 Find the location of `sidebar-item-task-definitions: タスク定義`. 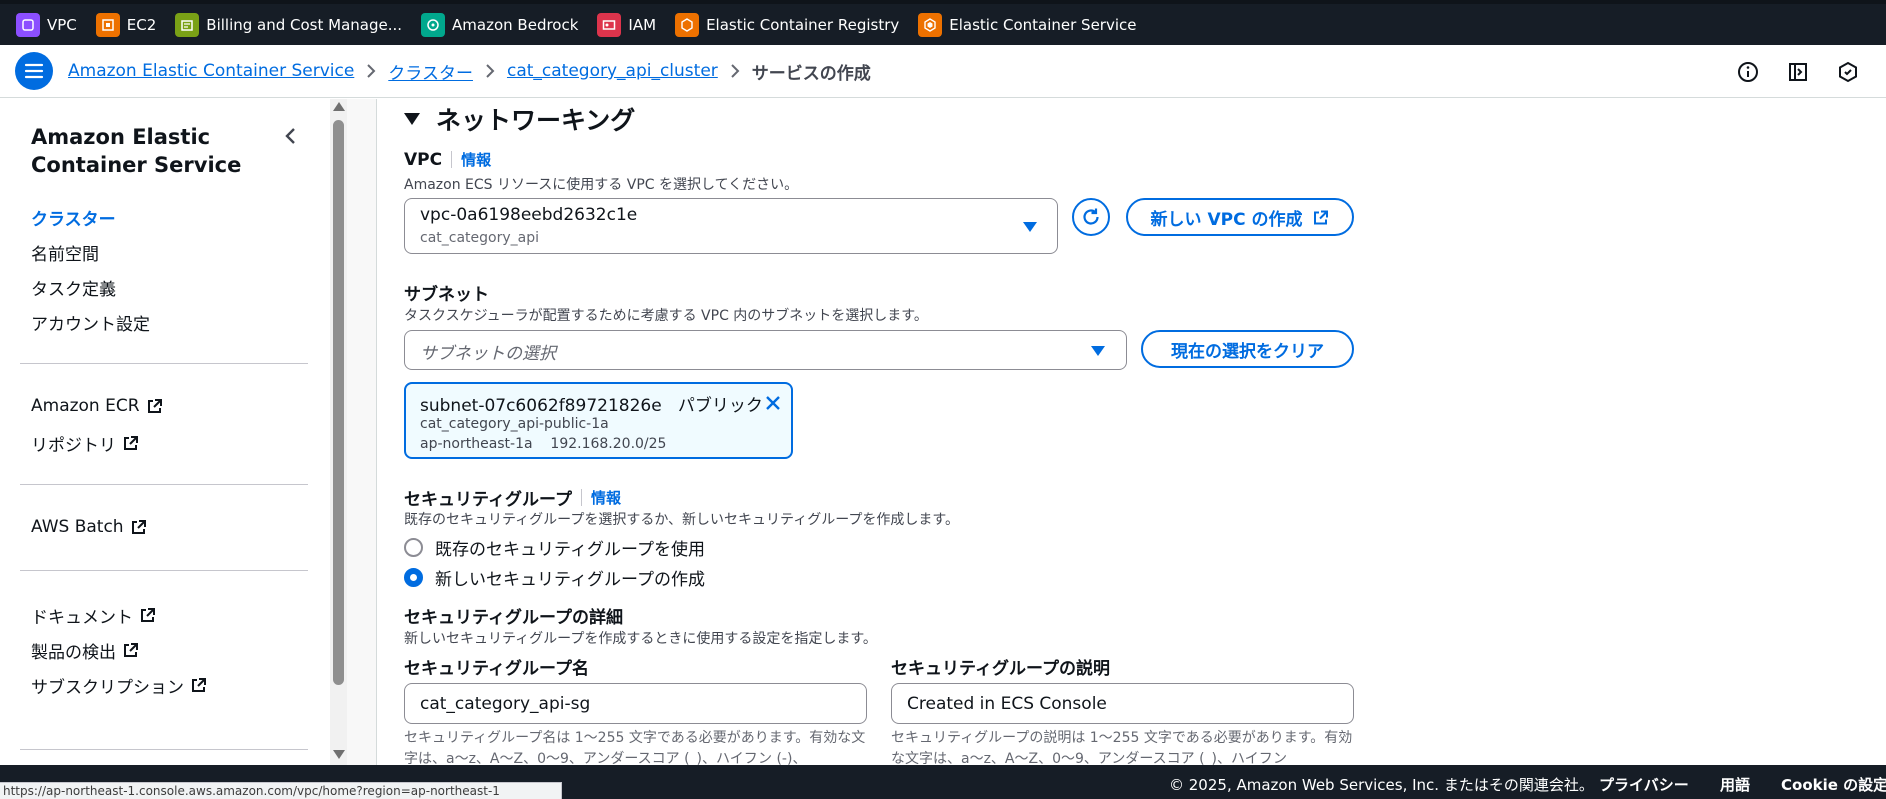

sidebar-item-task-definitions: タスク定義 is located at coordinates (73, 287).